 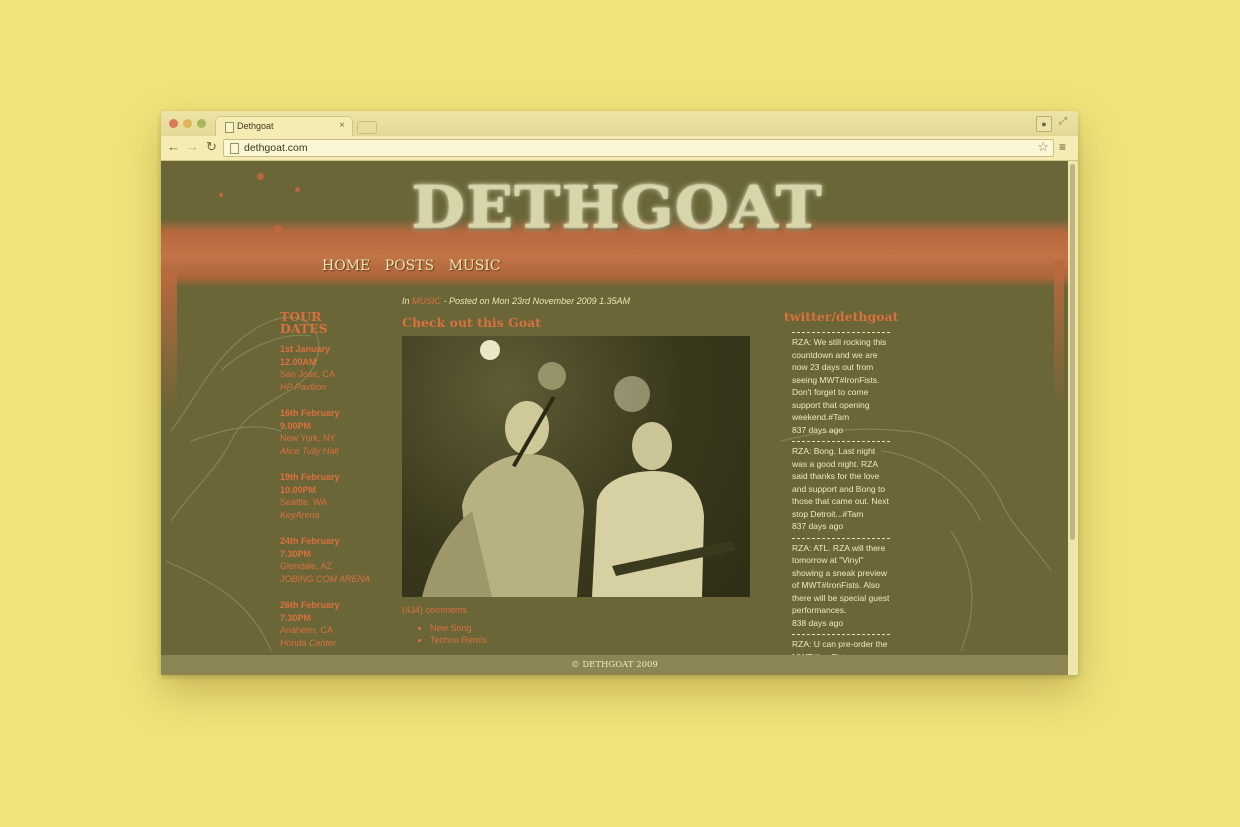 What do you see at coordinates (1062, 147) in the screenshot?
I see `menu-icon: ≡` at bounding box center [1062, 147].